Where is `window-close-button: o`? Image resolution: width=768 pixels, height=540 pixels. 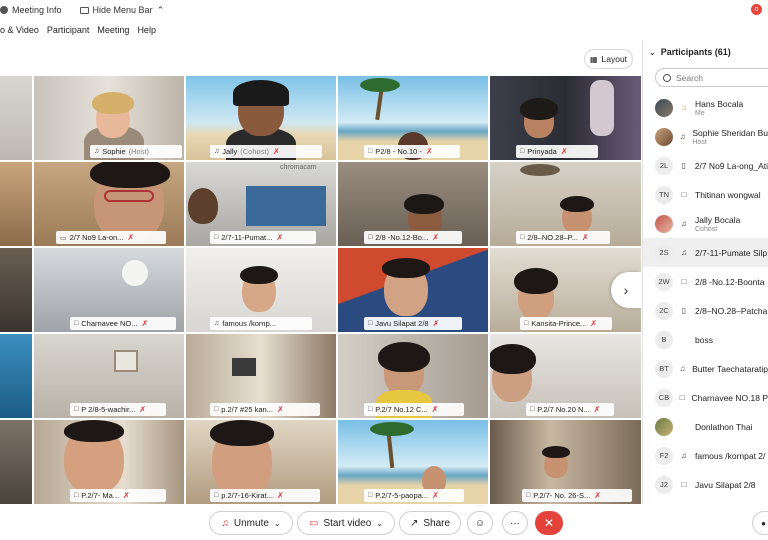 window-close-button: o is located at coordinates (756, 9).